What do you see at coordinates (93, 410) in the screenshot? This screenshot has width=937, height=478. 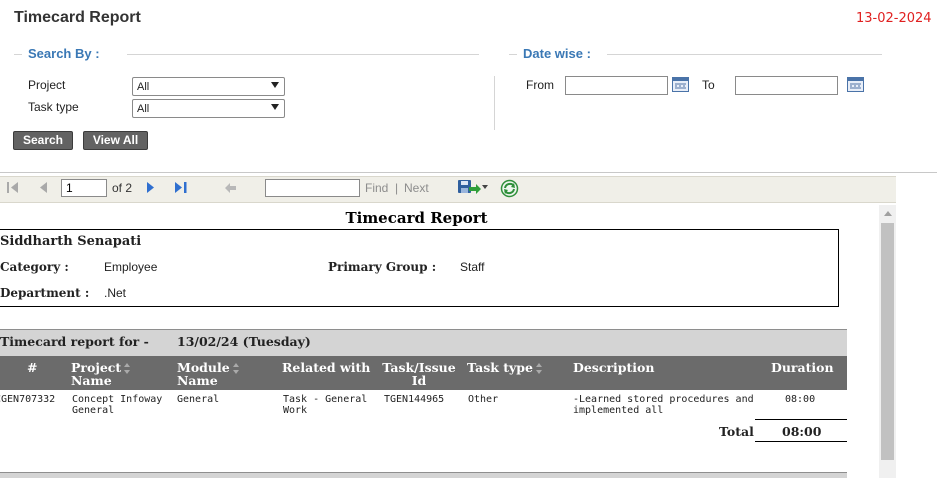 I see `row-project-line2: General` at bounding box center [93, 410].